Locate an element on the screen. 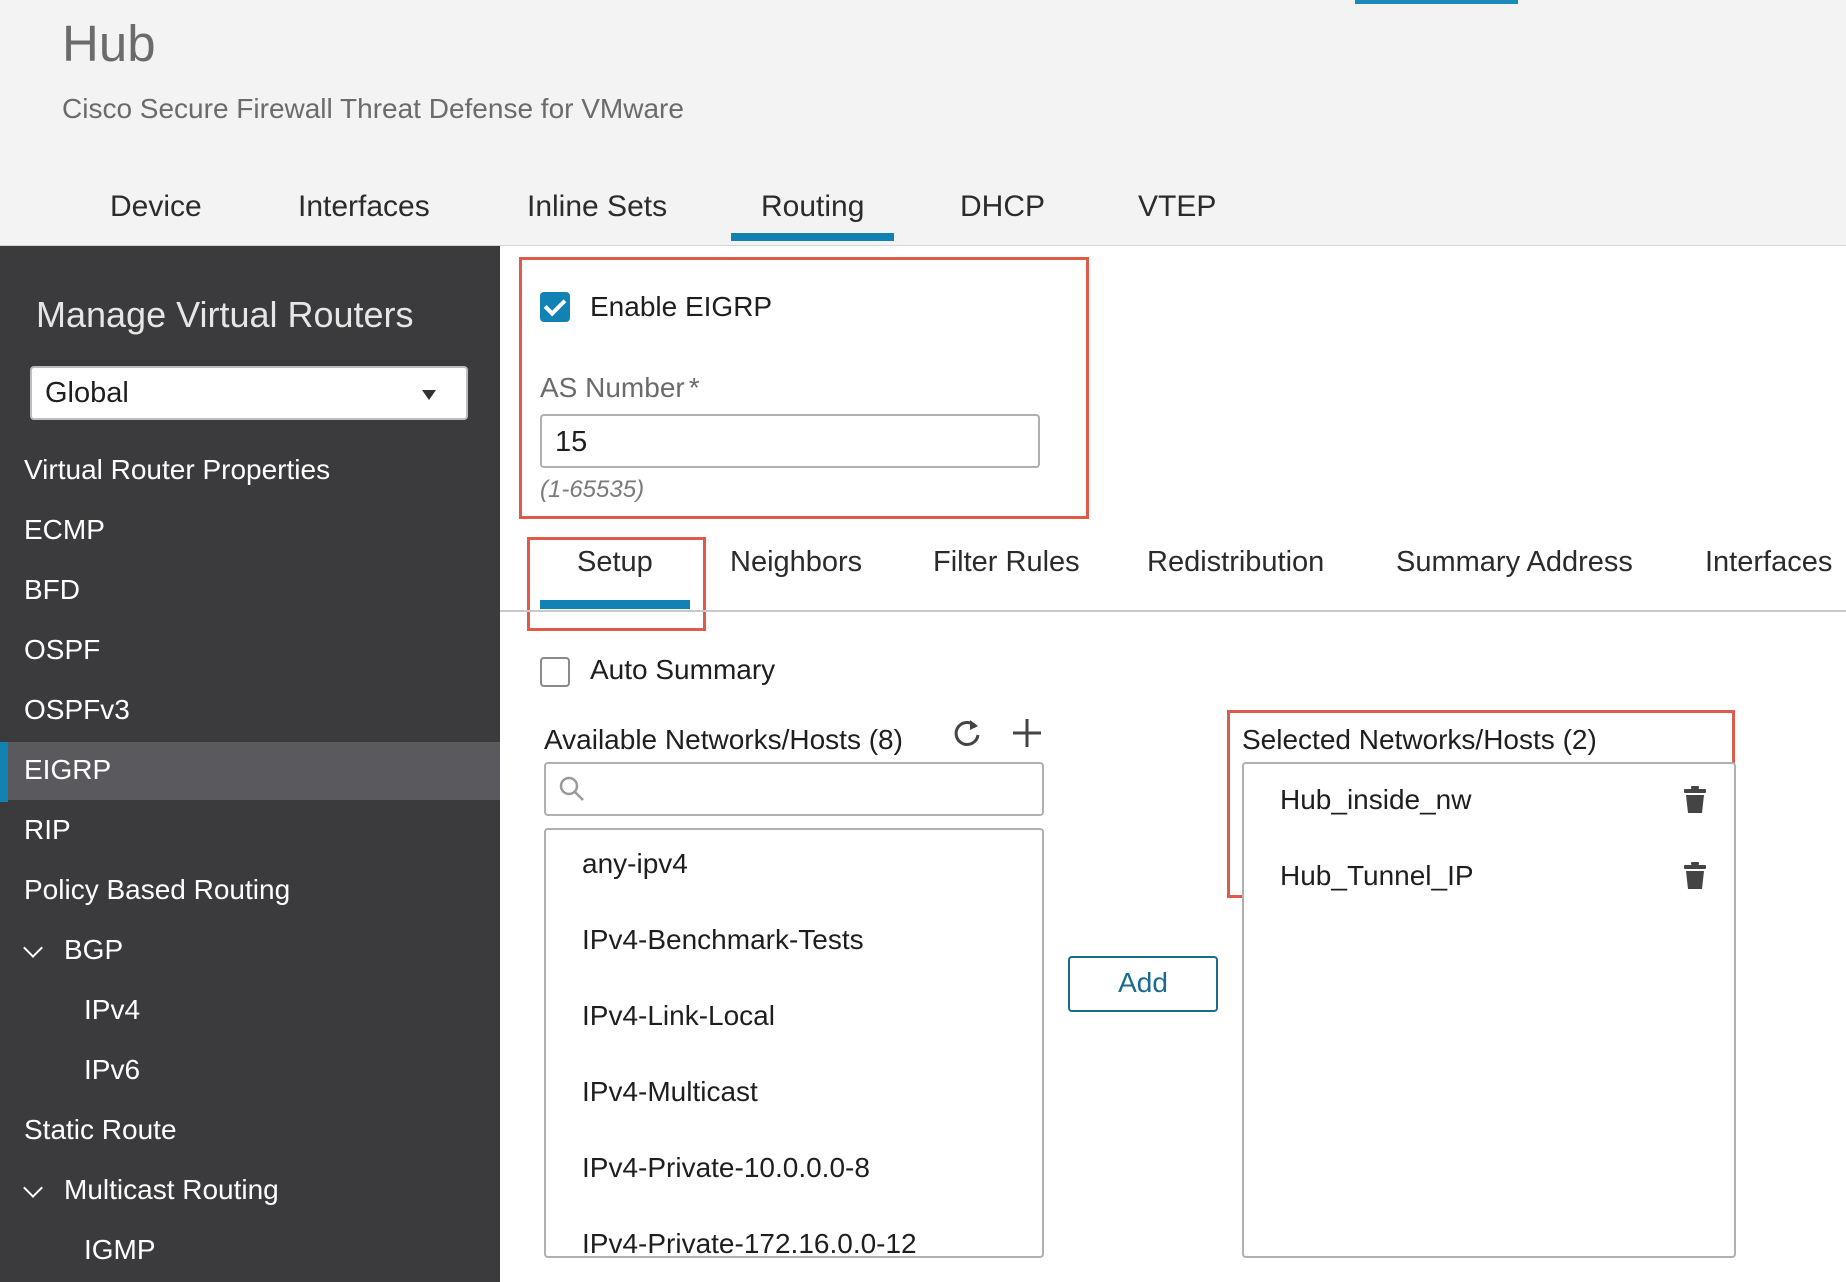 The width and height of the screenshot is (1846, 1282). sidebar-item-bgp-ipv4: IPv4 is located at coordinates (250, 1011).